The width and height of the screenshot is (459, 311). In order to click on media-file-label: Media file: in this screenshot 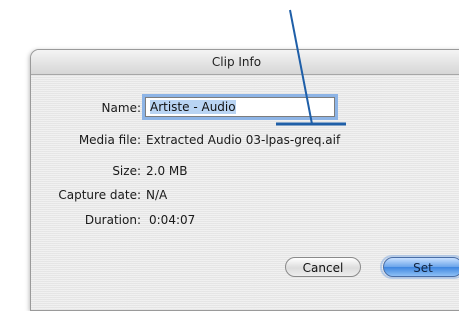, I will do `click(109, 140)`.